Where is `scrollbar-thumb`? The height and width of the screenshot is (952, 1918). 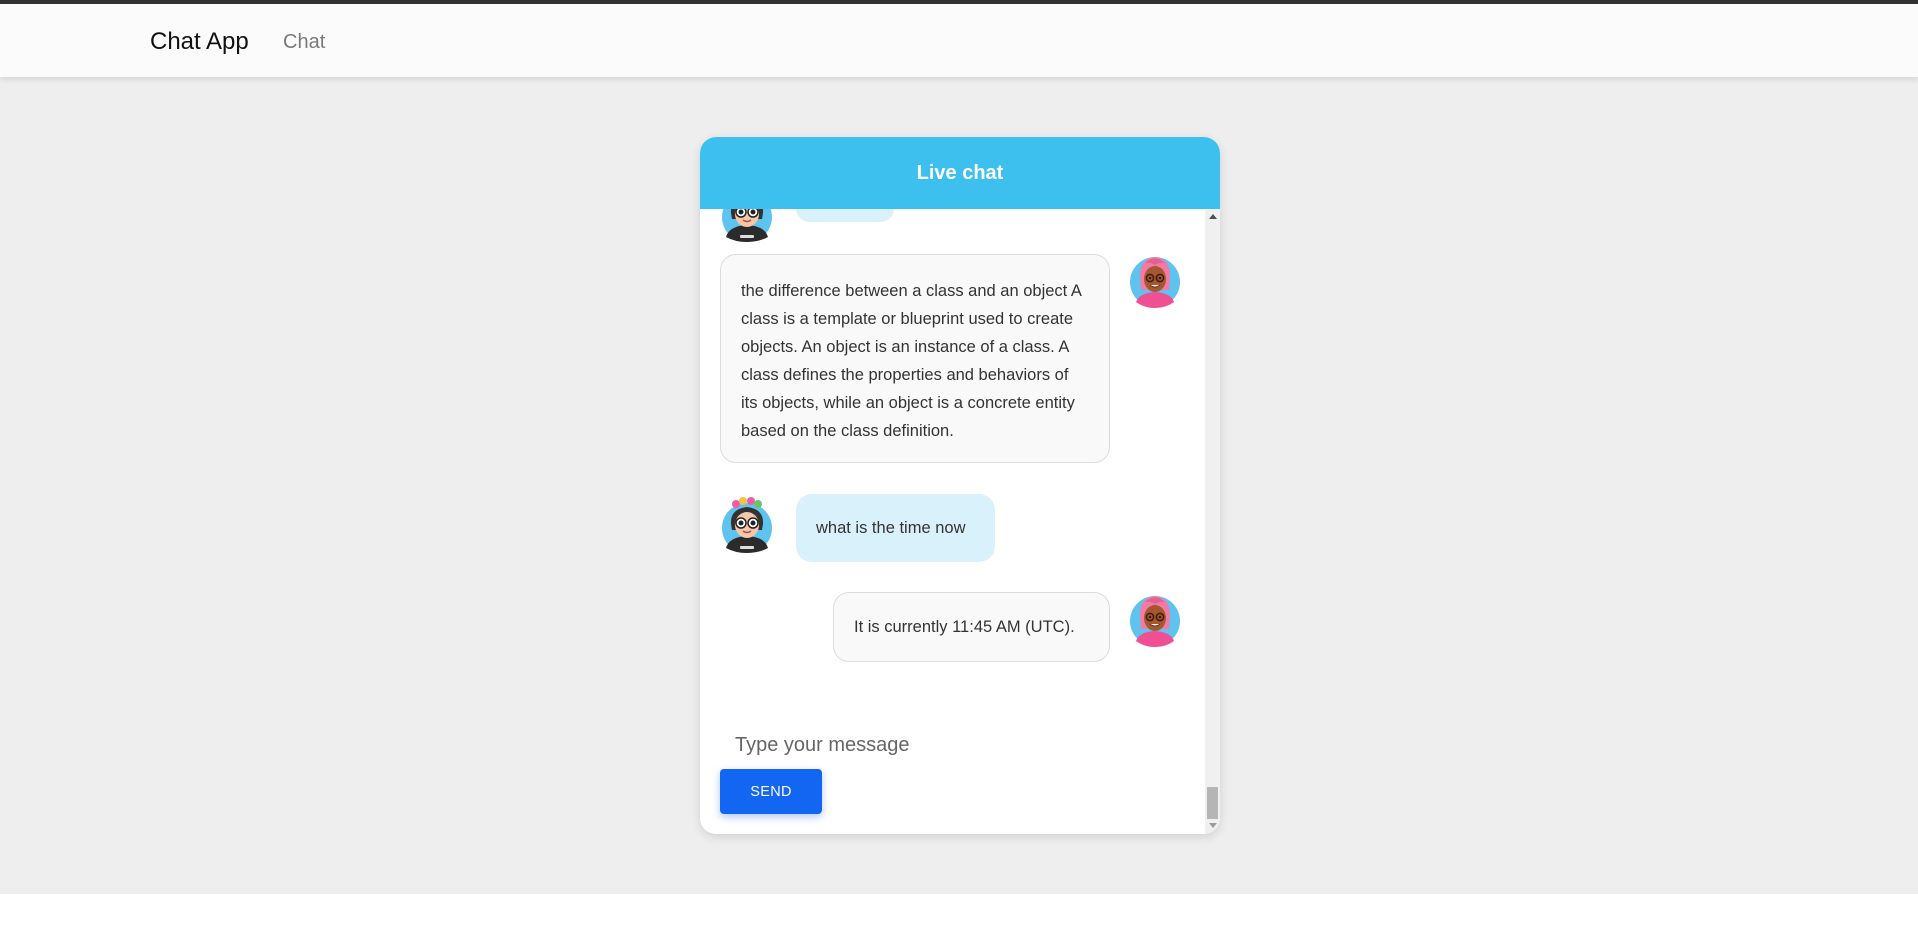 scrollbar-thumb is located at coordinates (1212, 803).